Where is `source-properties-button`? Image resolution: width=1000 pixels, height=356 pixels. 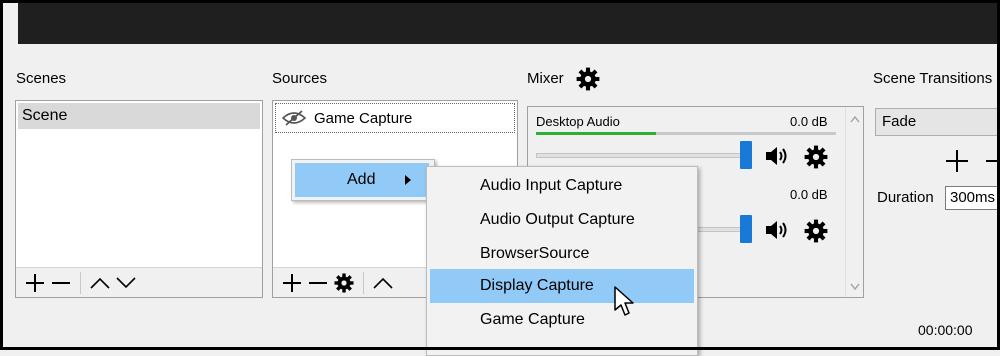 source-properties-button is located at coordinates (344, 283).